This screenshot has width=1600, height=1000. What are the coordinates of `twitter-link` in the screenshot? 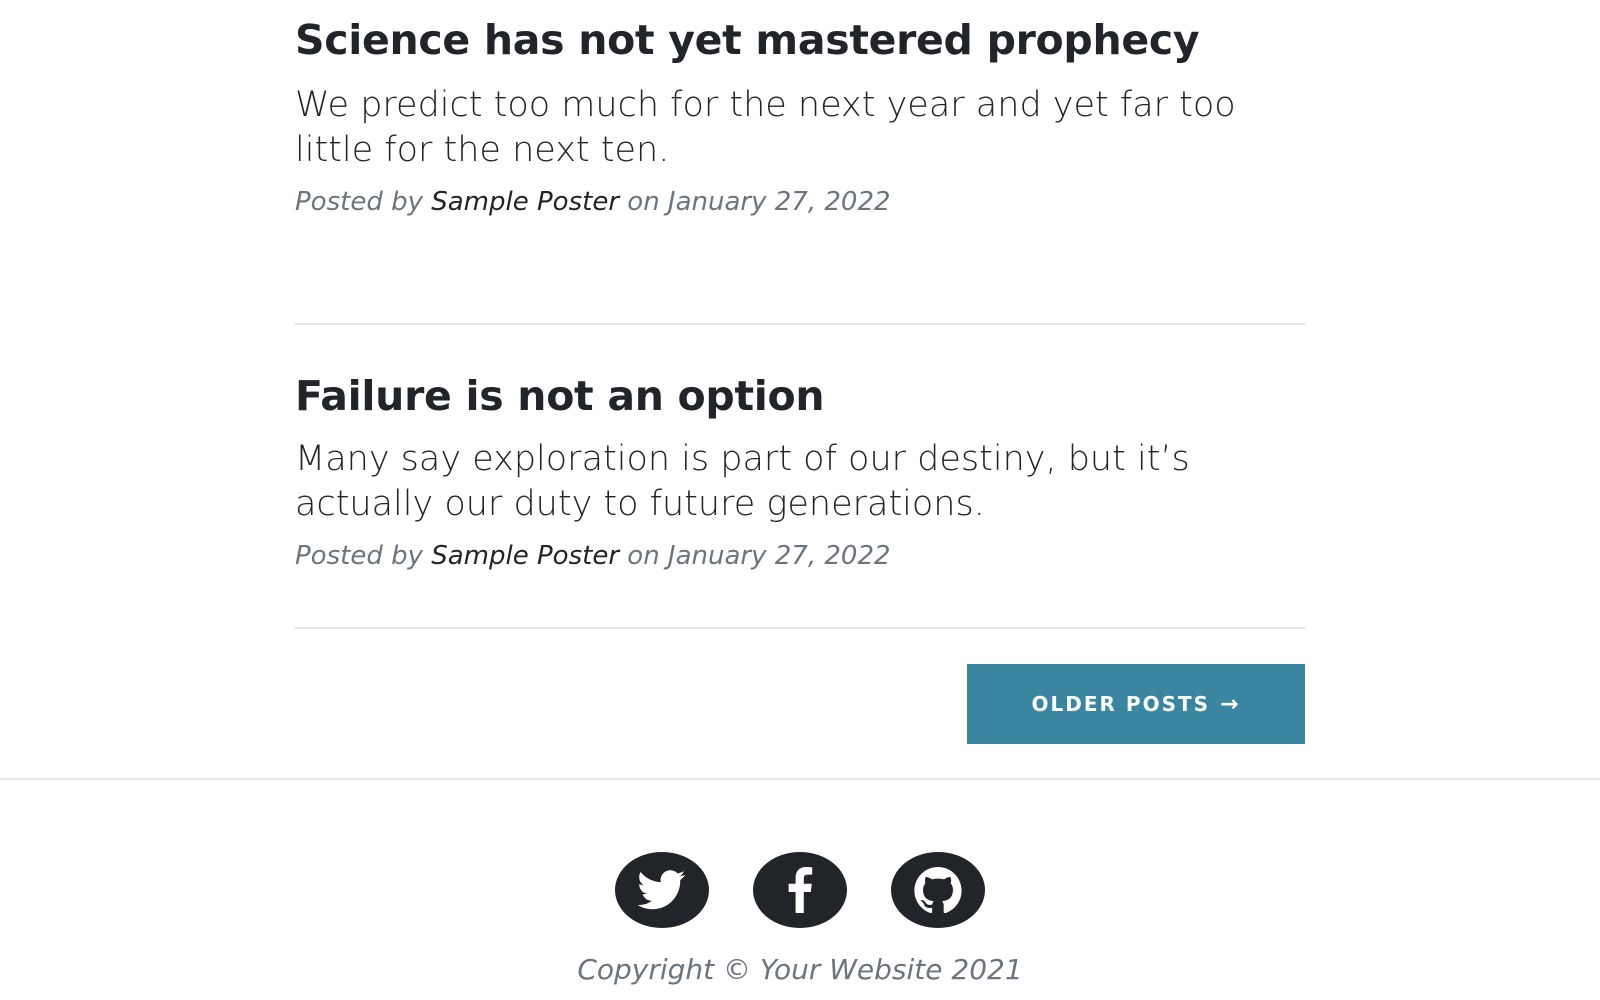 It's located at (662, 890).